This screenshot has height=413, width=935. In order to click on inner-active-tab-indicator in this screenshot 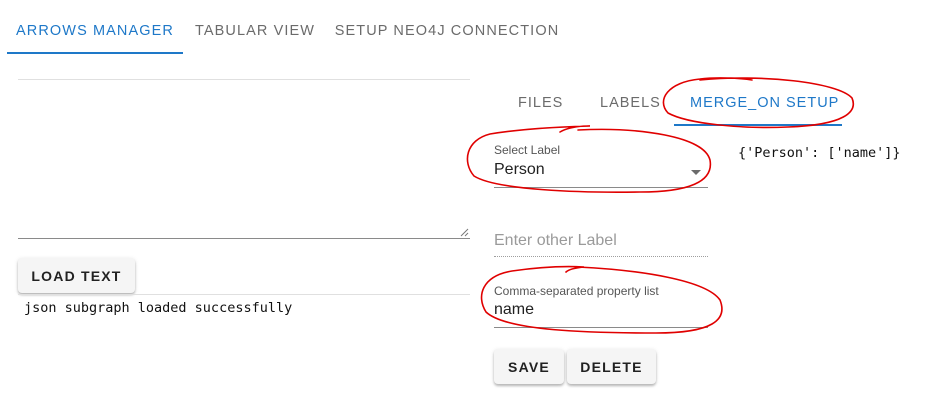, I will do `click(758, 125)`.